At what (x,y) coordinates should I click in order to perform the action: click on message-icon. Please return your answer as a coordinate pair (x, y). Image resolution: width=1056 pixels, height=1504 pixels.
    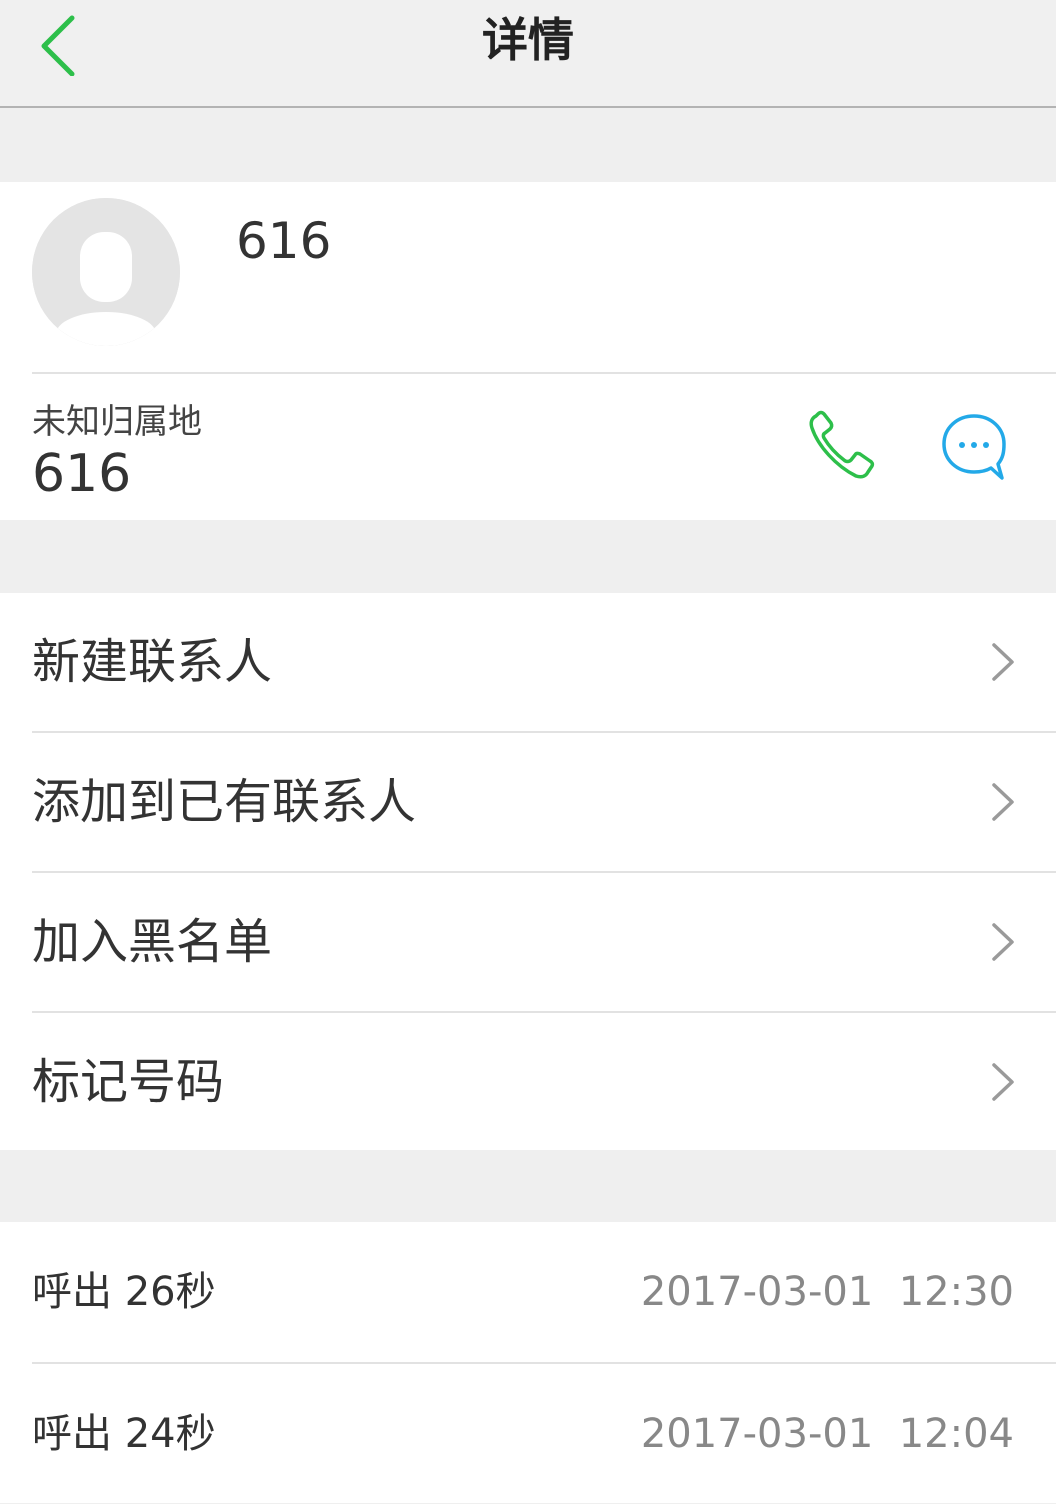
    Looking at the image, I should click on (974, 447).